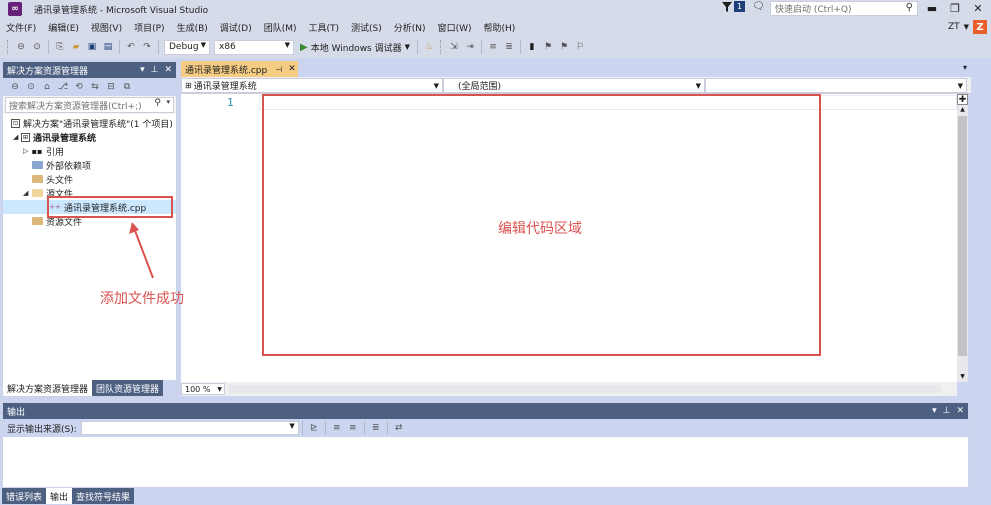  What do you see at coordinates (128, 388) in the screenshot?
I see `tab-team-explorer: 团队资源管理器` at bounding box center [128, 388].